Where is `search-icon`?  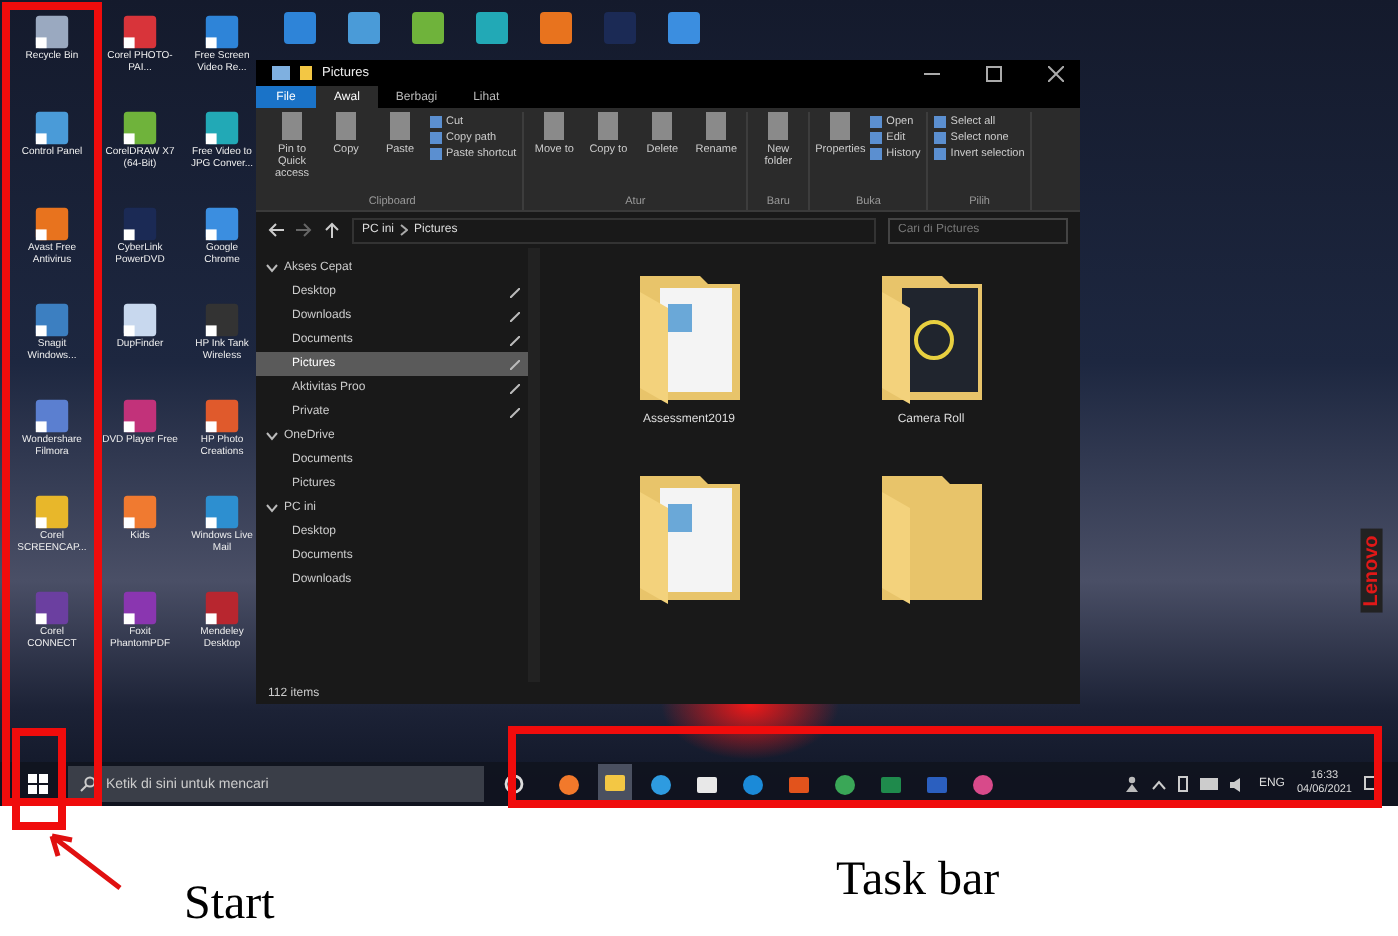
search-icon is located at coordinates (88, 784).